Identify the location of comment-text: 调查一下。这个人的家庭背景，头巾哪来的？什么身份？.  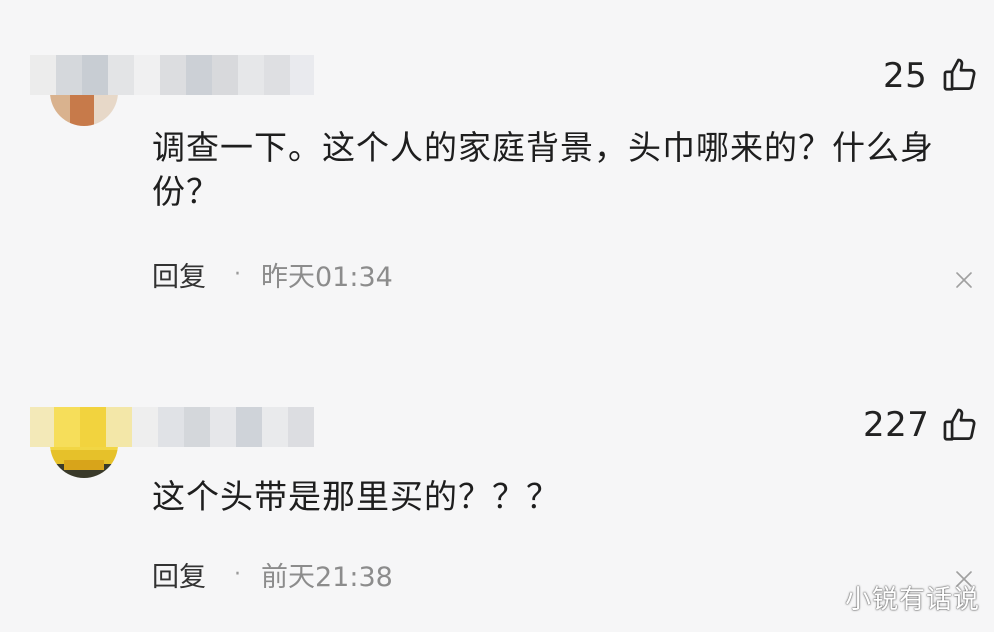
(543, 169).